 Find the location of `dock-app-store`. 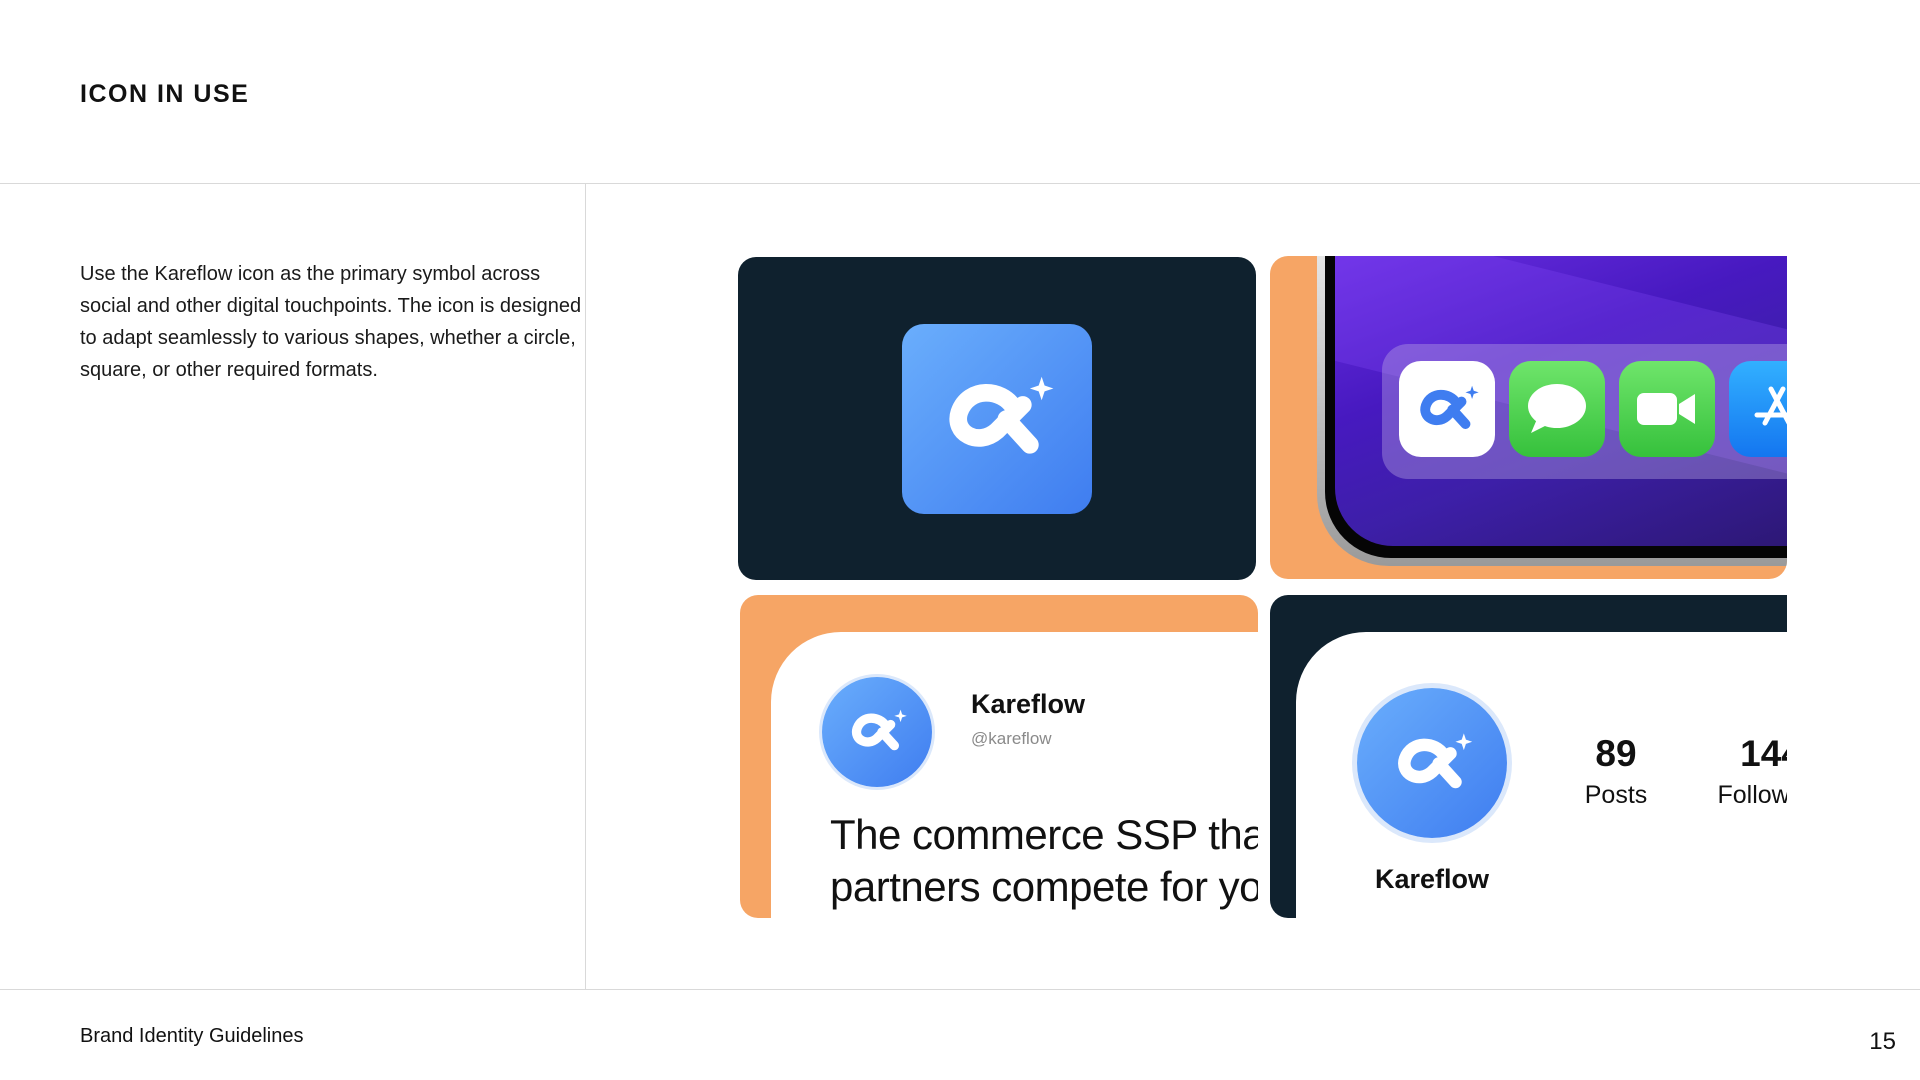

dock-app-store is located at coordinates (1758, 409).